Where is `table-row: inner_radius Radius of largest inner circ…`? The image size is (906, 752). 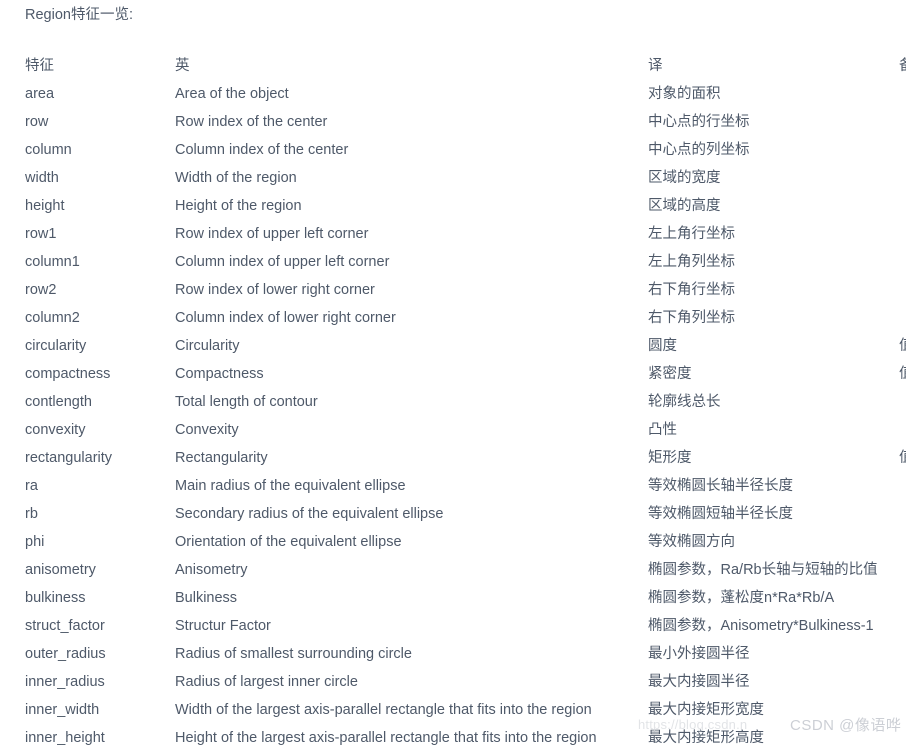
table-row: inner_radius Radius of largest inner circ… is located at coordinates (453, 682).